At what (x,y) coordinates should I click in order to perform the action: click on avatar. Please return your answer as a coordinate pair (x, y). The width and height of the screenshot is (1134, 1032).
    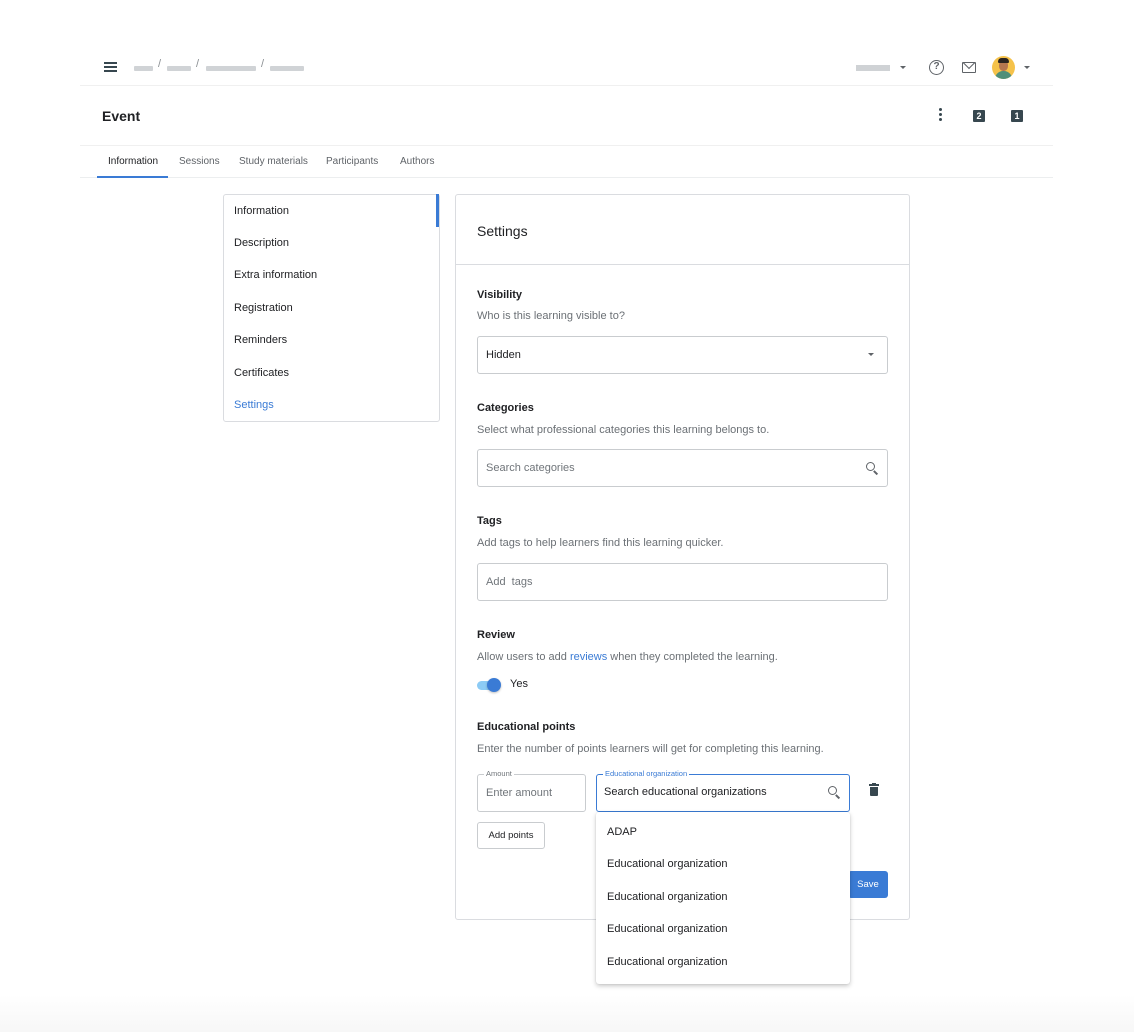
    Looking at the image, I should click on (1003, 67).